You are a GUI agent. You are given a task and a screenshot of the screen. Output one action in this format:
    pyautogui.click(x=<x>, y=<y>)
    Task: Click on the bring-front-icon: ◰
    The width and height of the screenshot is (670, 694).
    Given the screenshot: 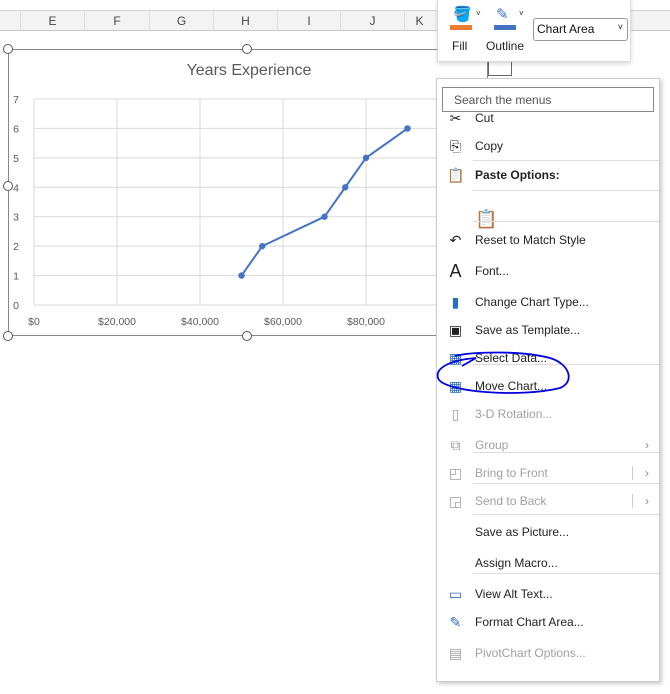 What is the action you would take?
    pyautogui.click(x=455, y=473)
    